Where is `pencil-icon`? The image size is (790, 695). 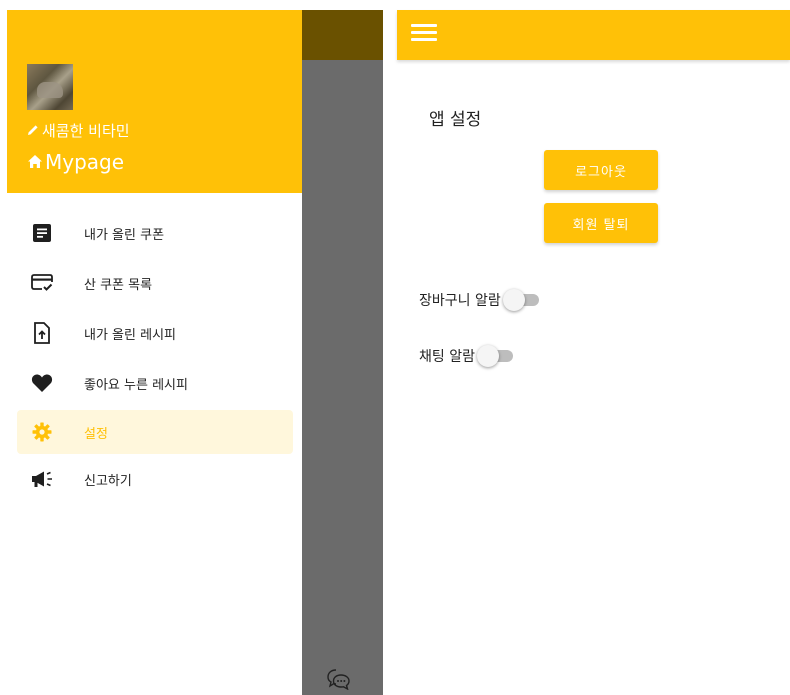
pencil-icon is located at coordinates (33, 131).